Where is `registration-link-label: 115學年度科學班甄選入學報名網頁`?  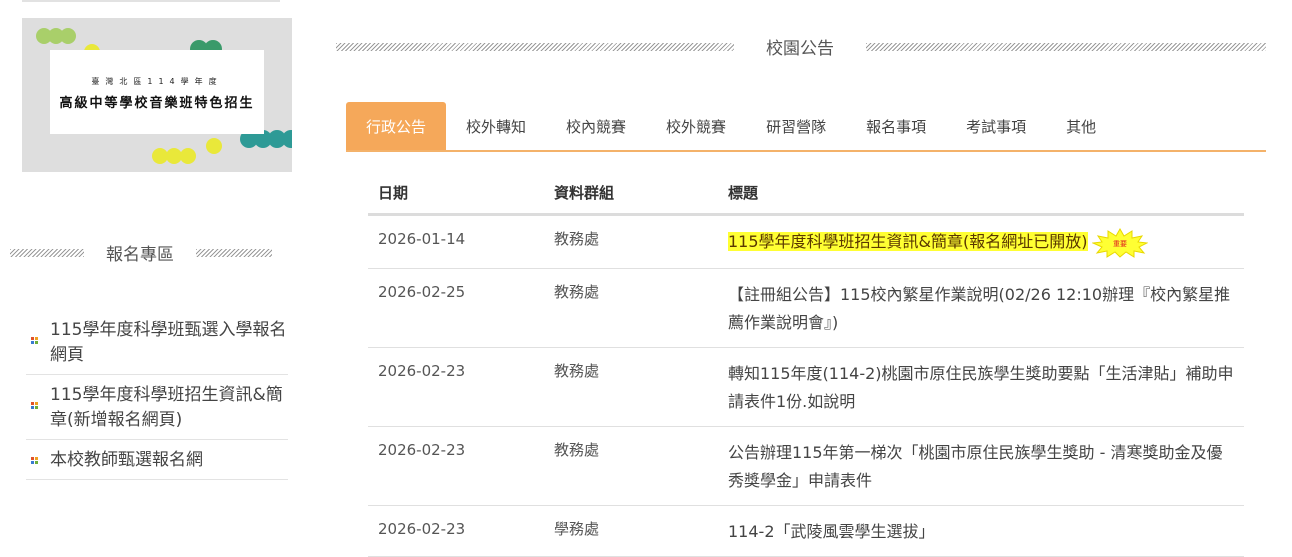
registration-link-label: 115學年度科學班甄選入學報名網頁 is located at coordinates (168, 342).